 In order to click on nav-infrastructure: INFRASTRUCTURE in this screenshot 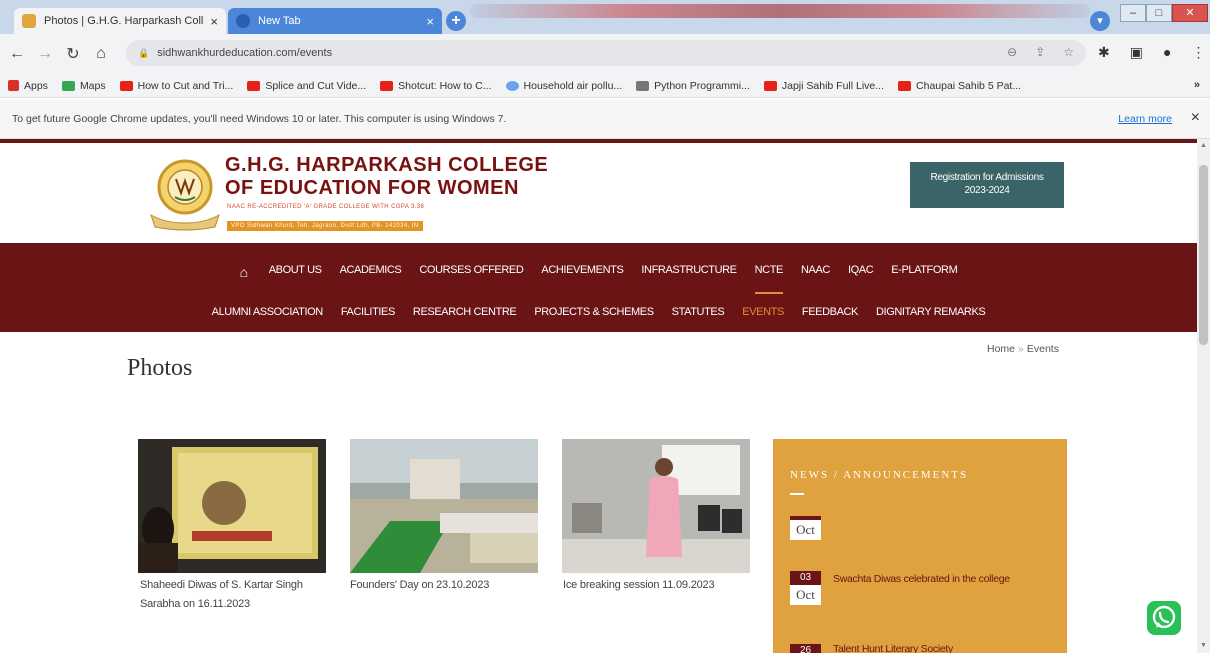, I will do `click(689, 272)`.